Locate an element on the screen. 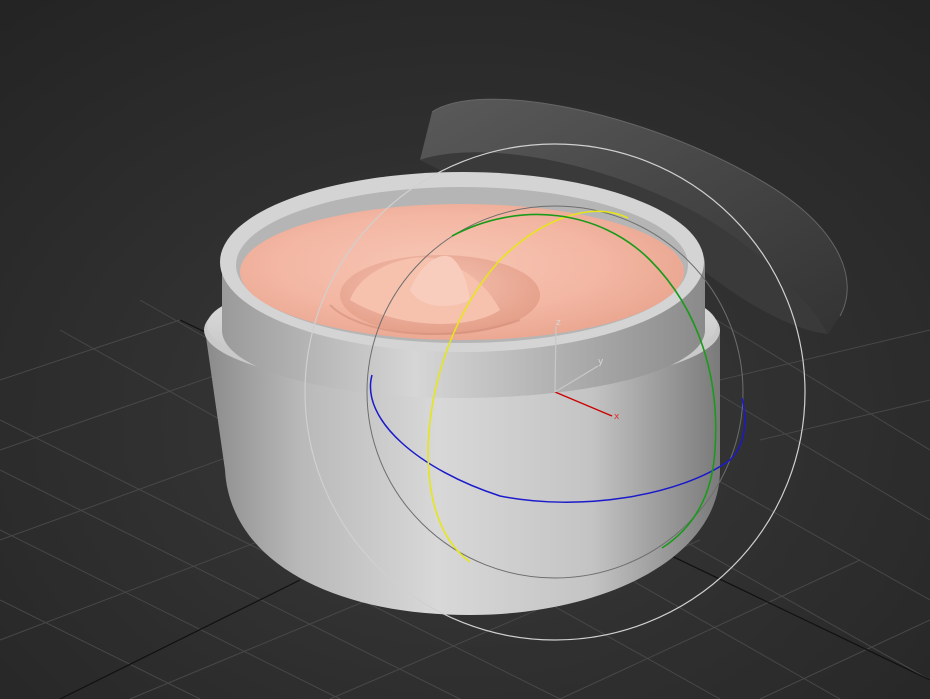 The width and height of the screenshot is (930, 699). axis-label-z: z is located at coordinates (558, 323).